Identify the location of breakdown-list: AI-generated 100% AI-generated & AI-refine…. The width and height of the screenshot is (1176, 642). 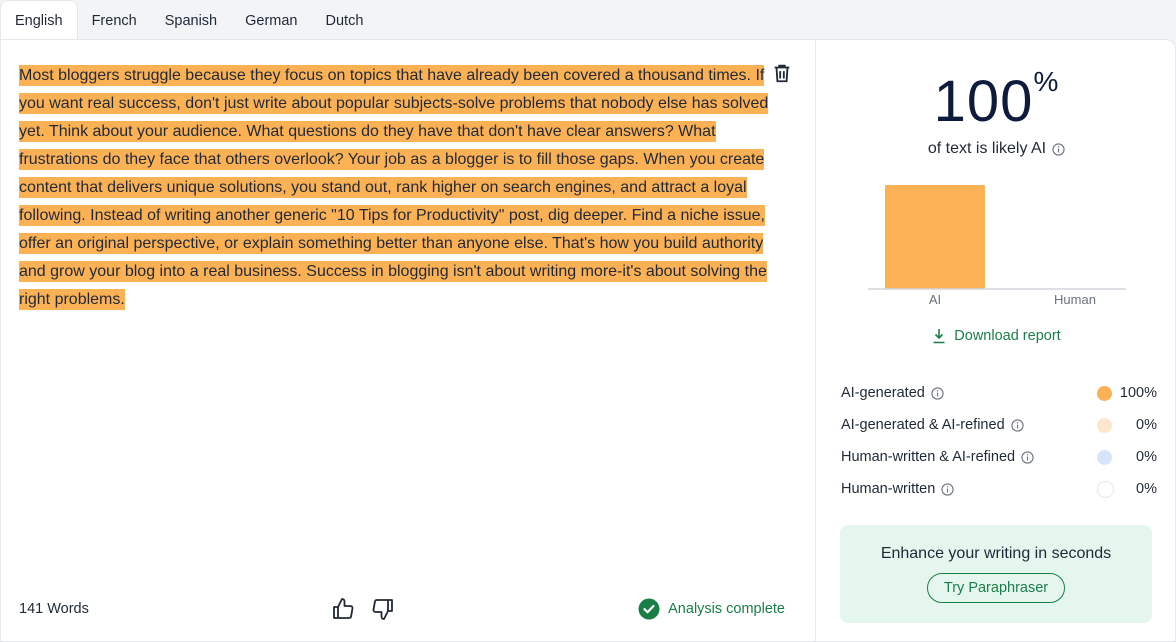
(999, 441).